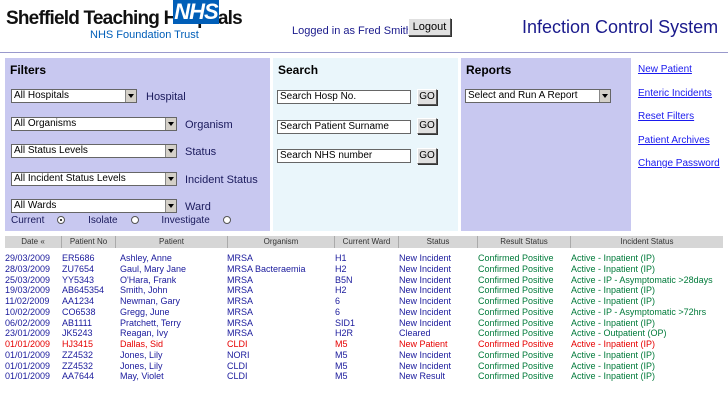 Image resolution: width=728 pixels, height=400 pixels. What do you see at coordinates (344, 156) in the screenshot?
I see `search-nhs-number-input: Search NHS number` at bounding box center [344, 156].